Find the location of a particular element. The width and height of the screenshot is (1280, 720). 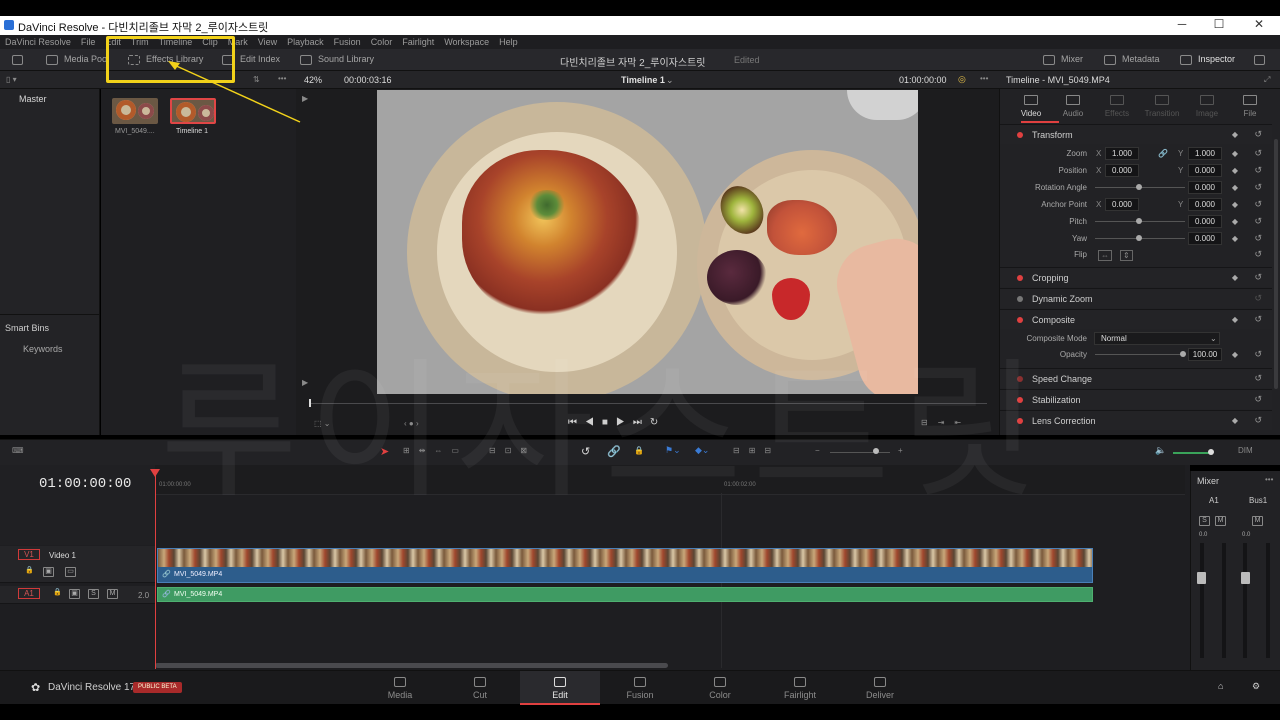

media-pool-button: Media Pool is located at coordinates (77, 59).